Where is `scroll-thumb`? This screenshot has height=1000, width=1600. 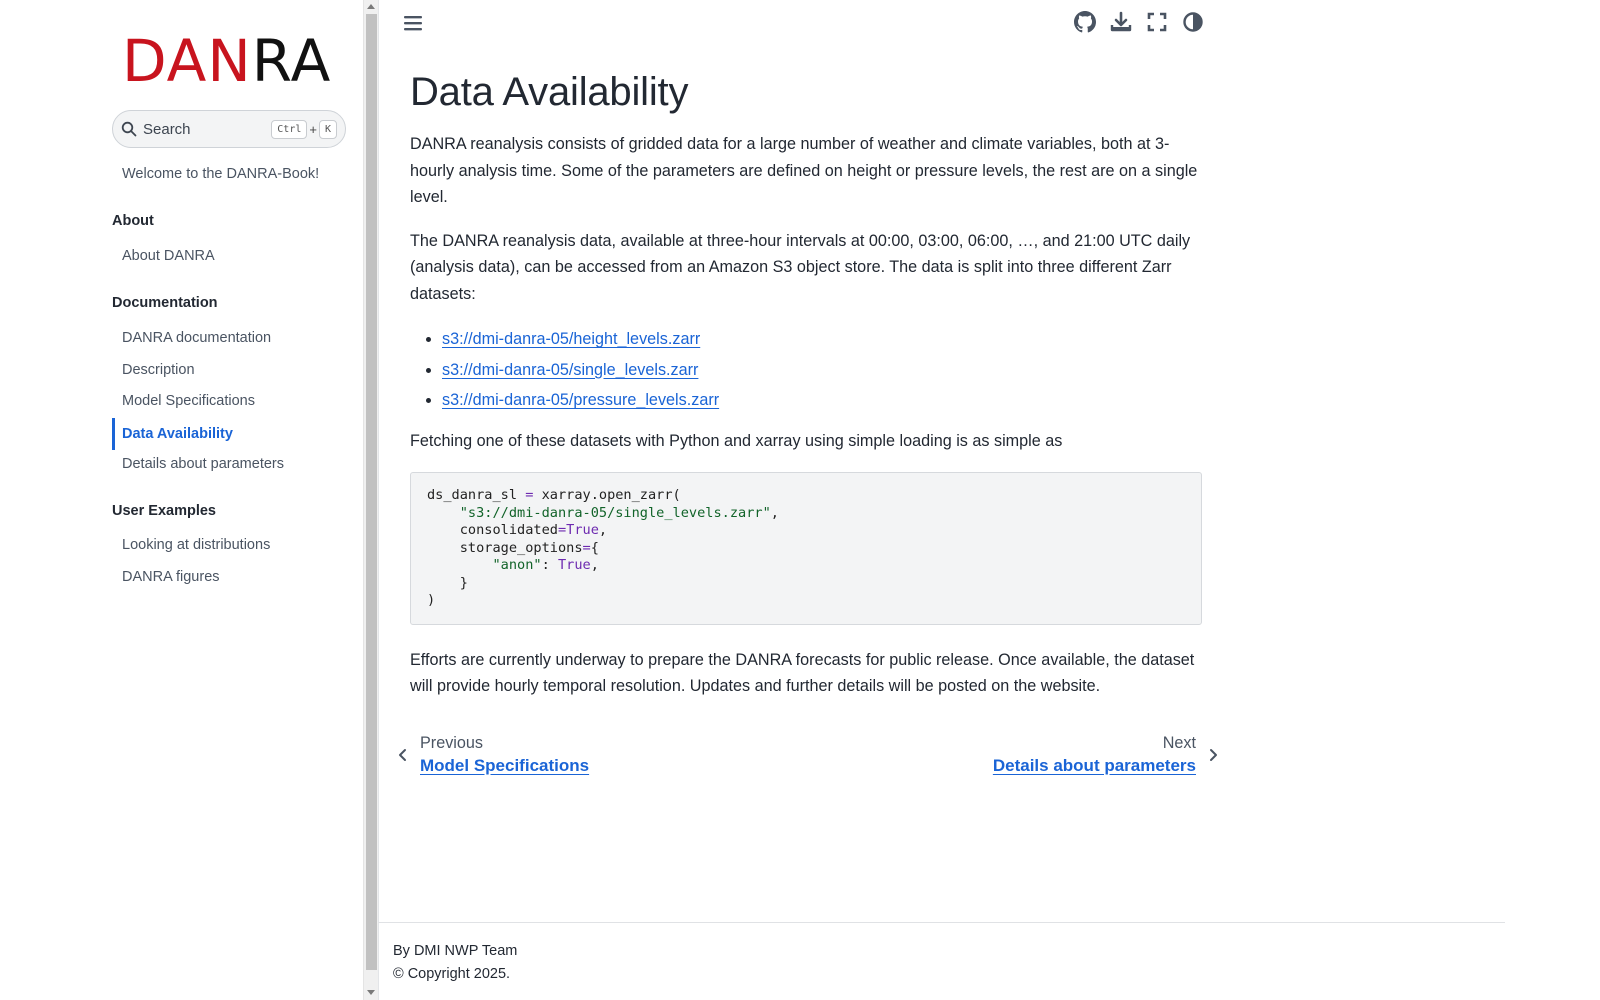 scroll-thumb is located at coordinates (371, 492).